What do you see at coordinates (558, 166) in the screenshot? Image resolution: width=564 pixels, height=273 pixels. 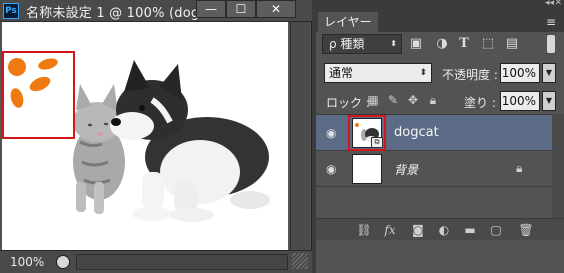 I see `layers-scrollbar` at bounding box center [558, 166].